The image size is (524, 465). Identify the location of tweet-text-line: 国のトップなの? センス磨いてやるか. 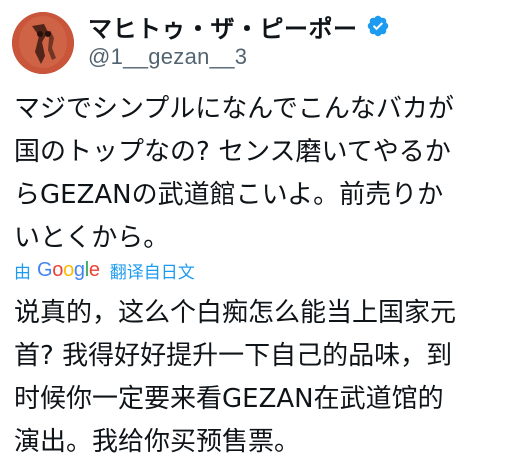
(232, 152).